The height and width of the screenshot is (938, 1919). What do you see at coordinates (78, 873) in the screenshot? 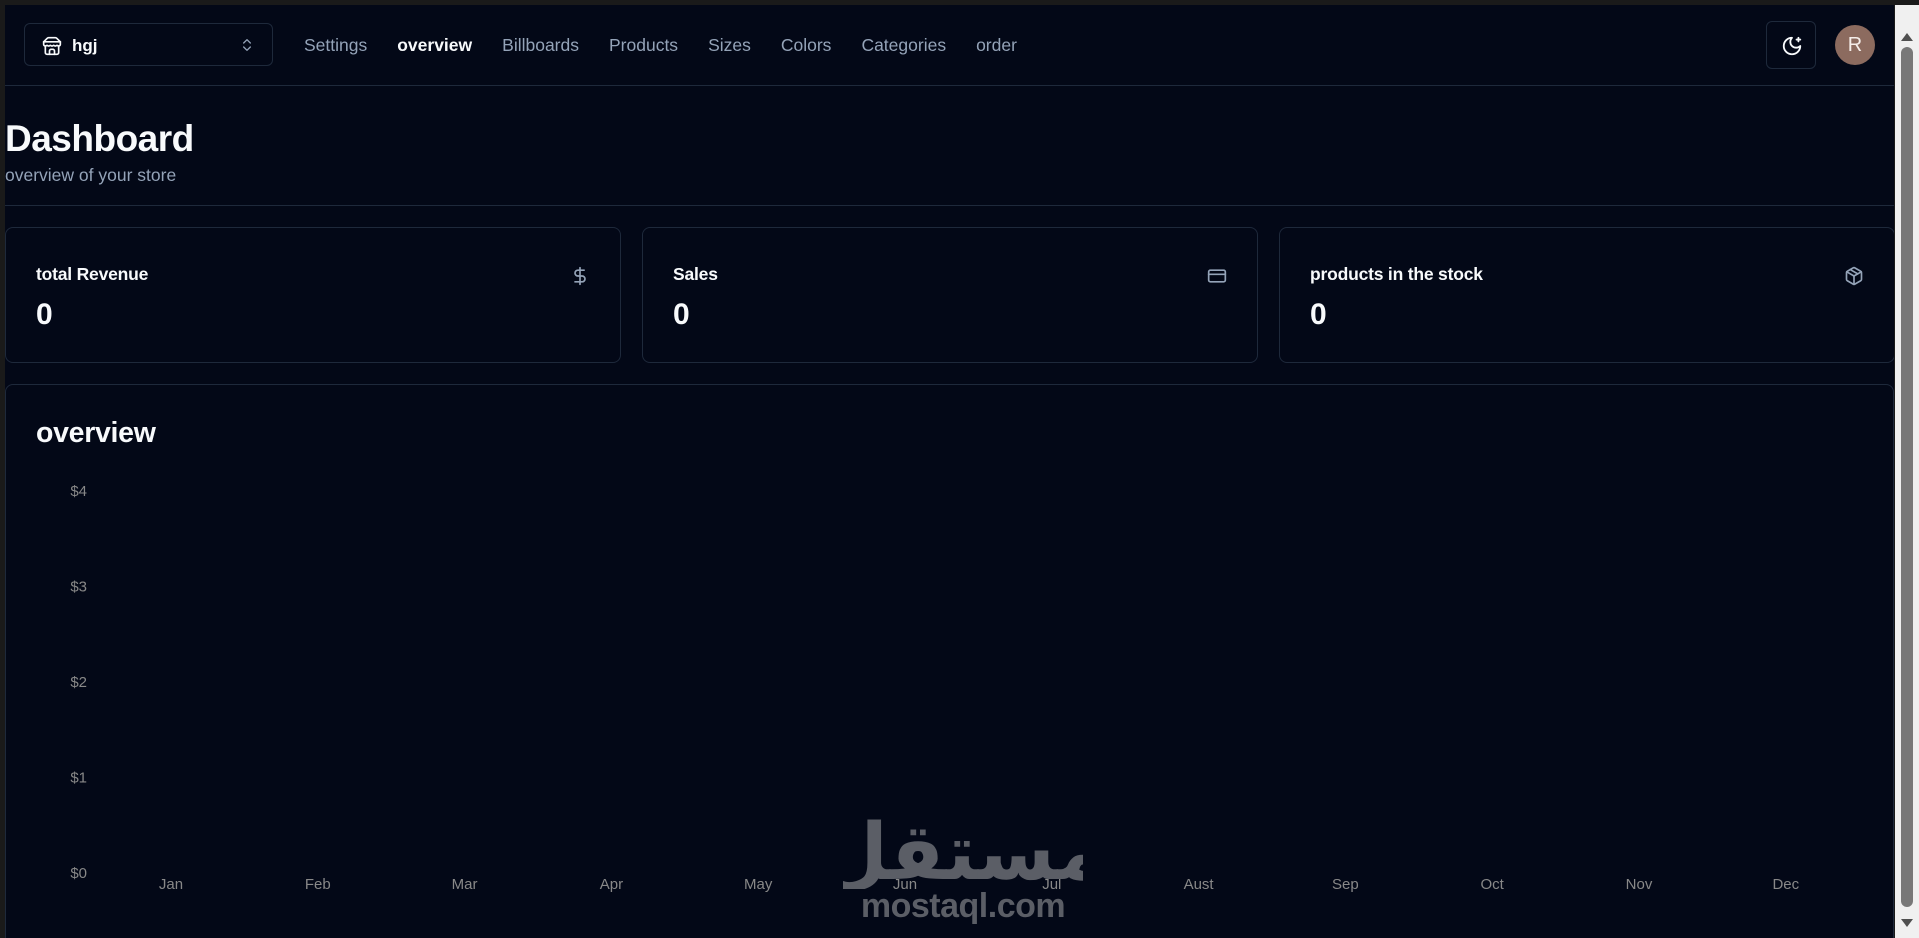
I see `y-tick-label: $0` at bounding box center [78, 873].